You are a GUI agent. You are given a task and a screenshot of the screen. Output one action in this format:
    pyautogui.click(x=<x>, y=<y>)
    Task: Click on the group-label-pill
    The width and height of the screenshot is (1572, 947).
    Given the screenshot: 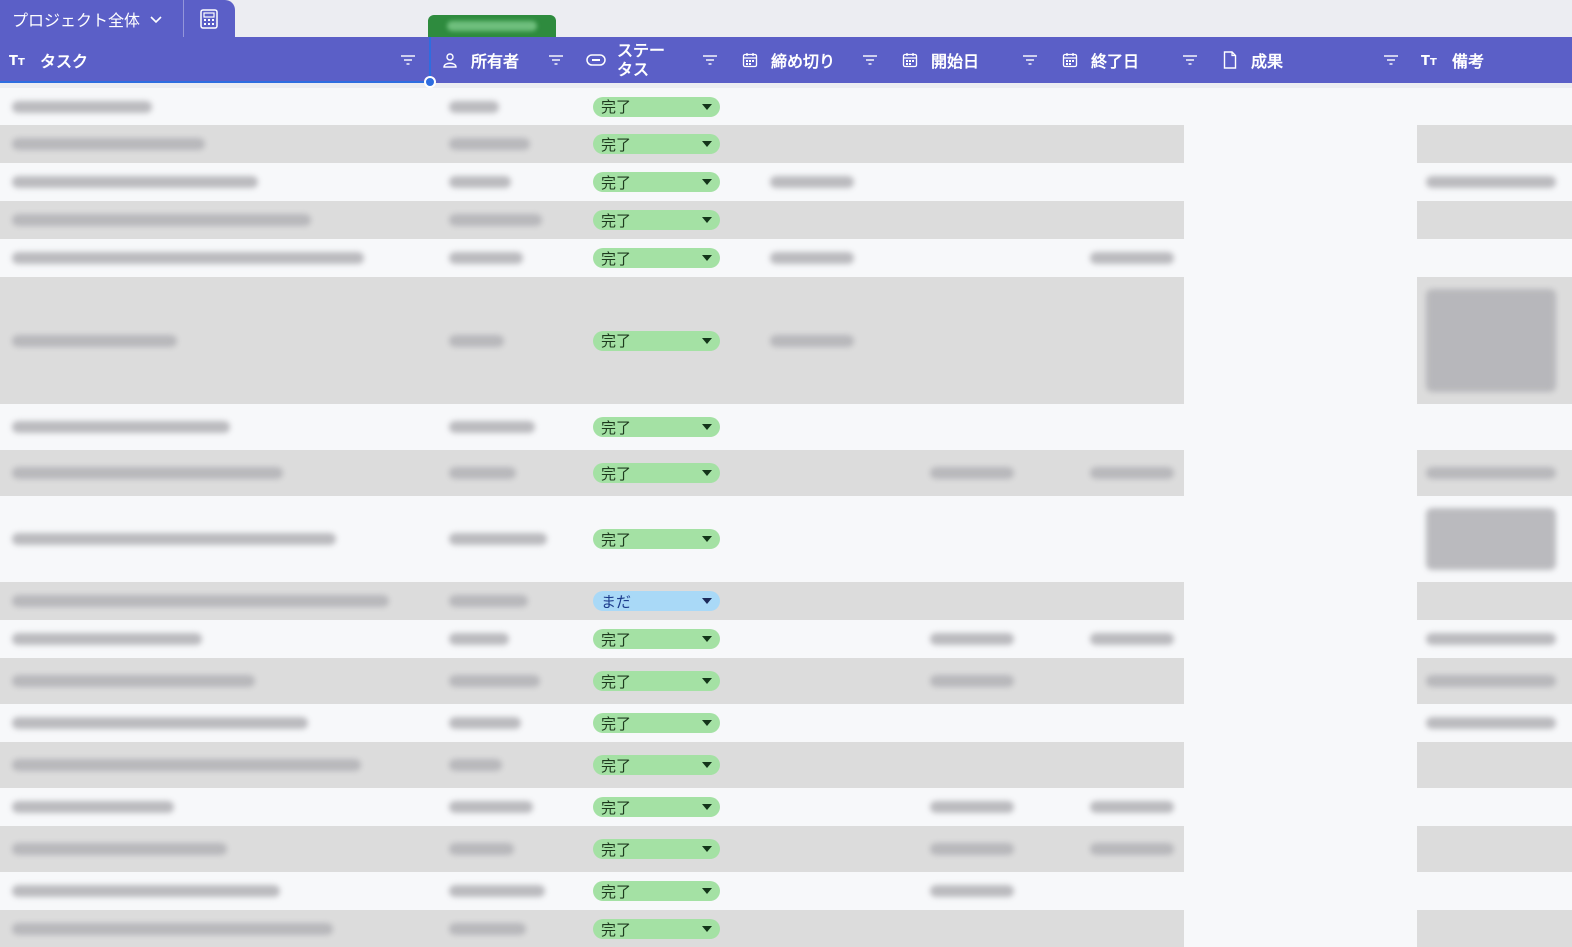 What is the action you would take?
    pyautogui.click(x=492, y=26)
    